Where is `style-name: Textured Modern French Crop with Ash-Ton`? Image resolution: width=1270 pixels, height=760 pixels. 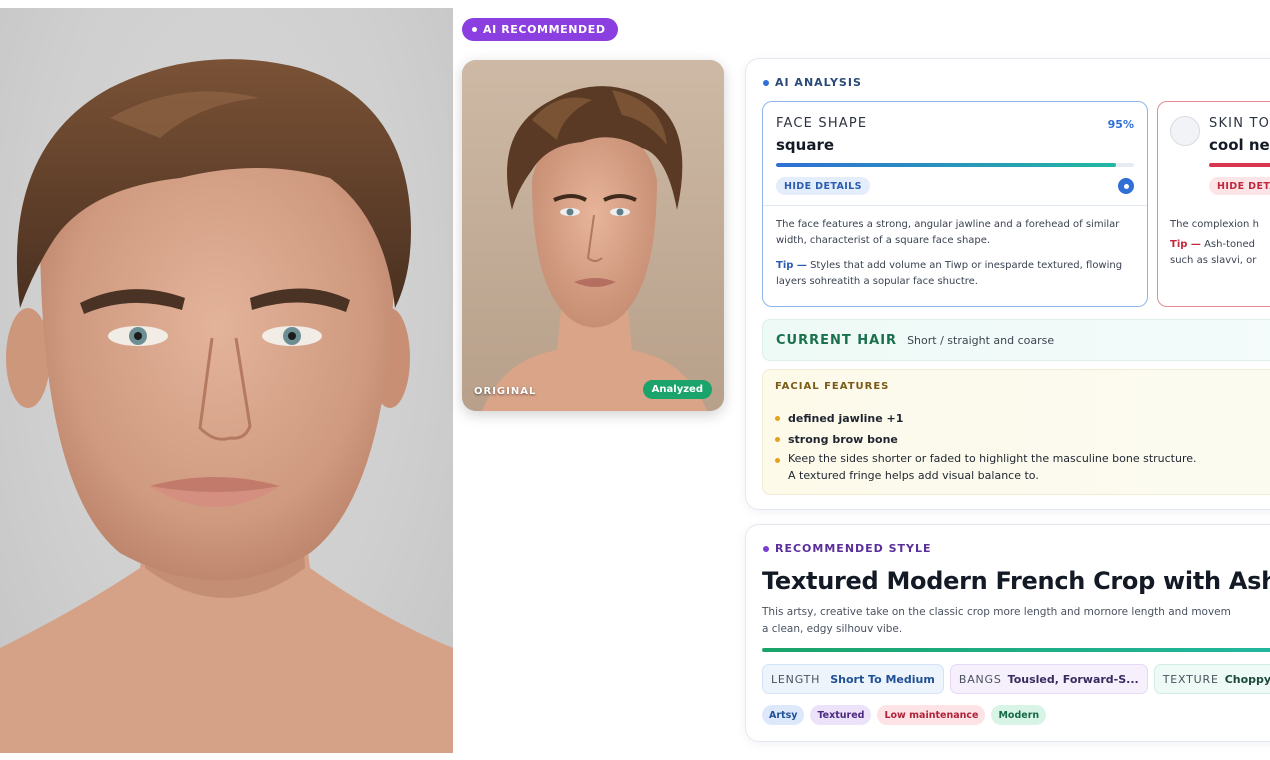
style-name: Textured Modern French Crop with Ash-Ton is located at coordinates (1016, 581).